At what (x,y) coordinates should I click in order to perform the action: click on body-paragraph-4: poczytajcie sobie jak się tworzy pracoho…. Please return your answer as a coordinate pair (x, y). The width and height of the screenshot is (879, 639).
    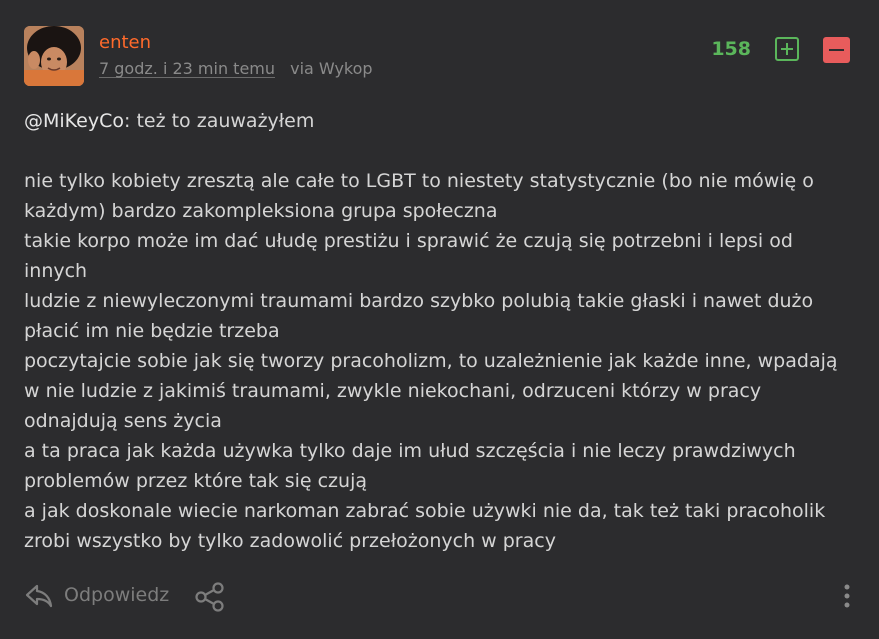
    Looking at the image, I should click on (431, 391).